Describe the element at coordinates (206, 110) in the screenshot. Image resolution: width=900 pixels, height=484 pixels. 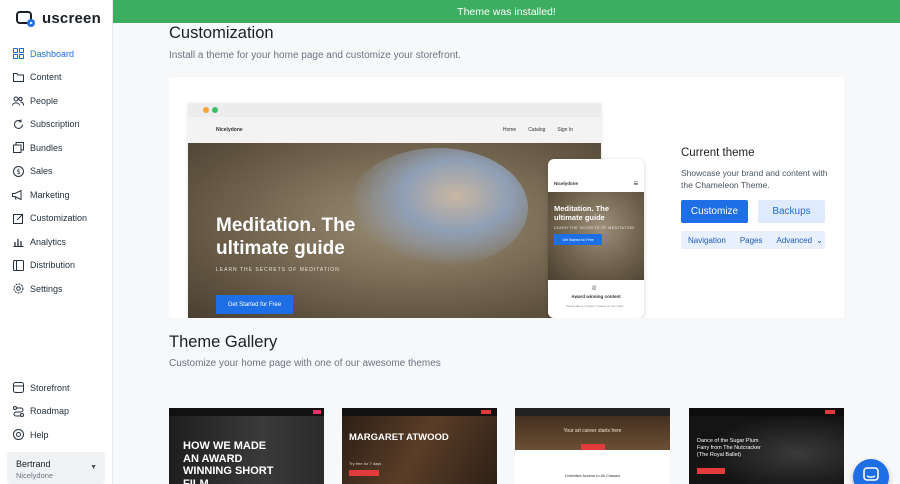
I see `window-dot-icon` at that location.